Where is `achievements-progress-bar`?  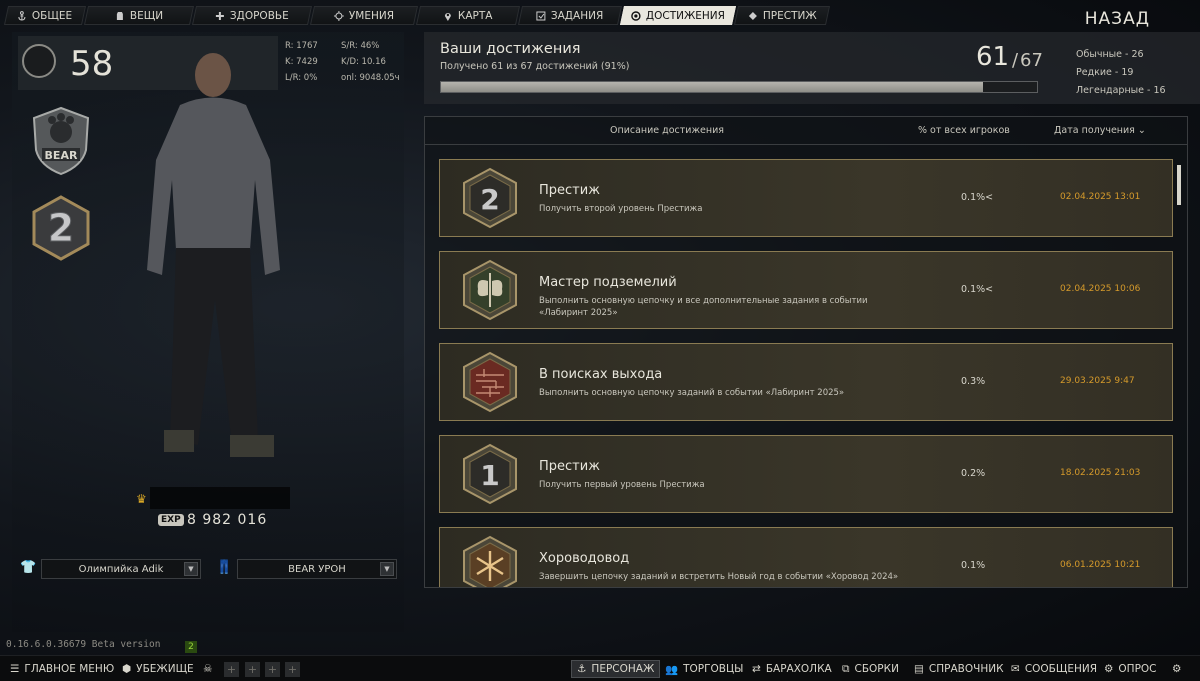 achievements-progress-bar is located at coordinates (739, 87).